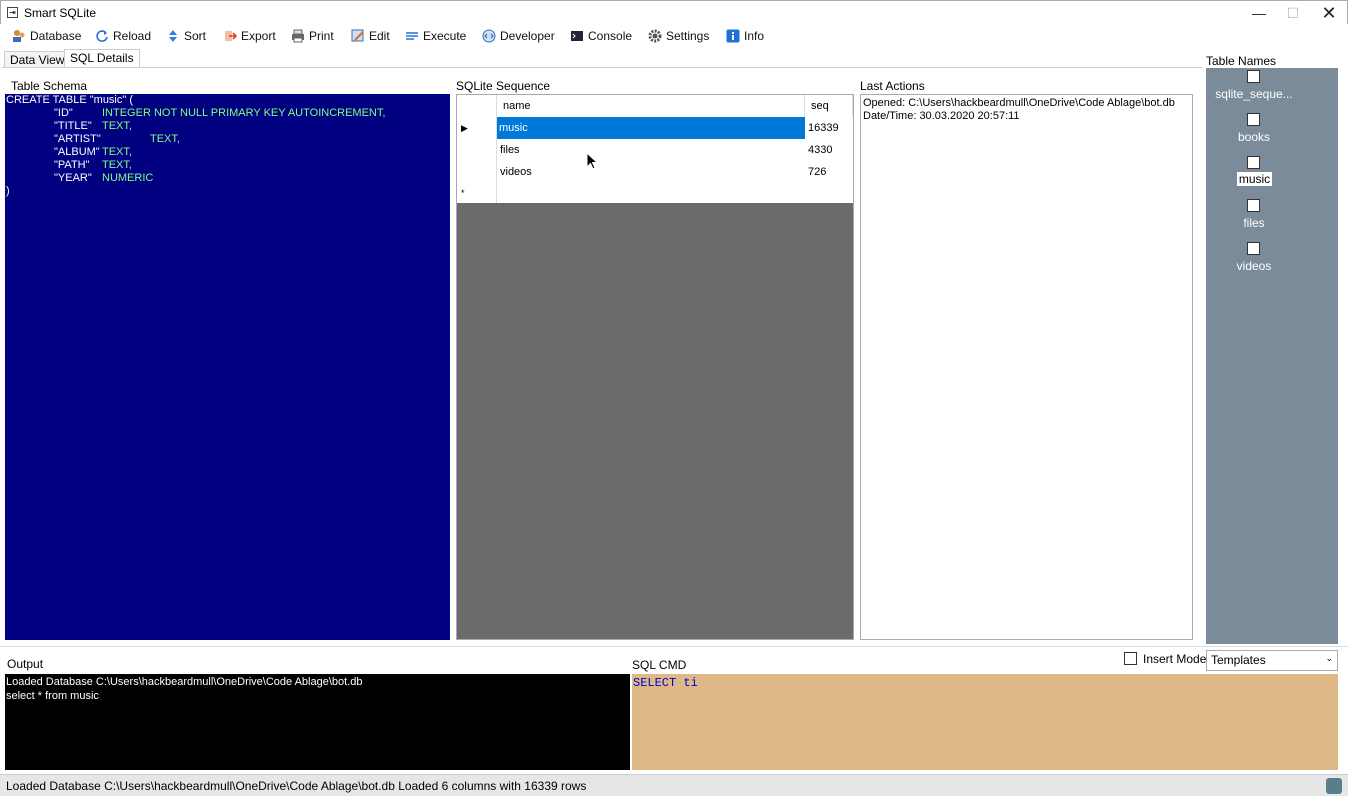 Image resolution: width=1348 pixels, height=798 pixels. What do you see at coordinates (754, 36) in the screenshot?
I see `toolbar-info-label: Info` at bounding box center [754, 36].